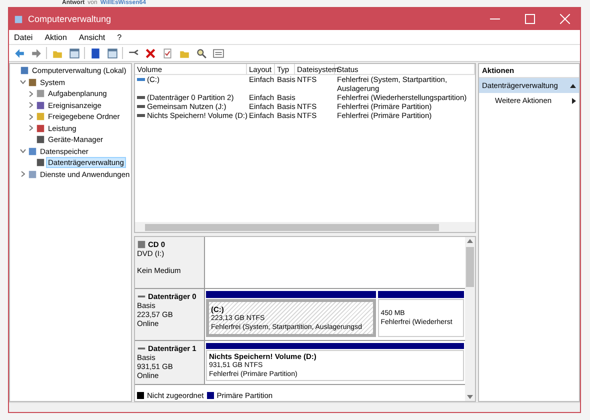 Image resolution: width=590 pixels, height=420 pixels. What do you see at coordinates (530, 19) in the screenshot?
I see `maximize-icon` at bounding box center [530, 19].